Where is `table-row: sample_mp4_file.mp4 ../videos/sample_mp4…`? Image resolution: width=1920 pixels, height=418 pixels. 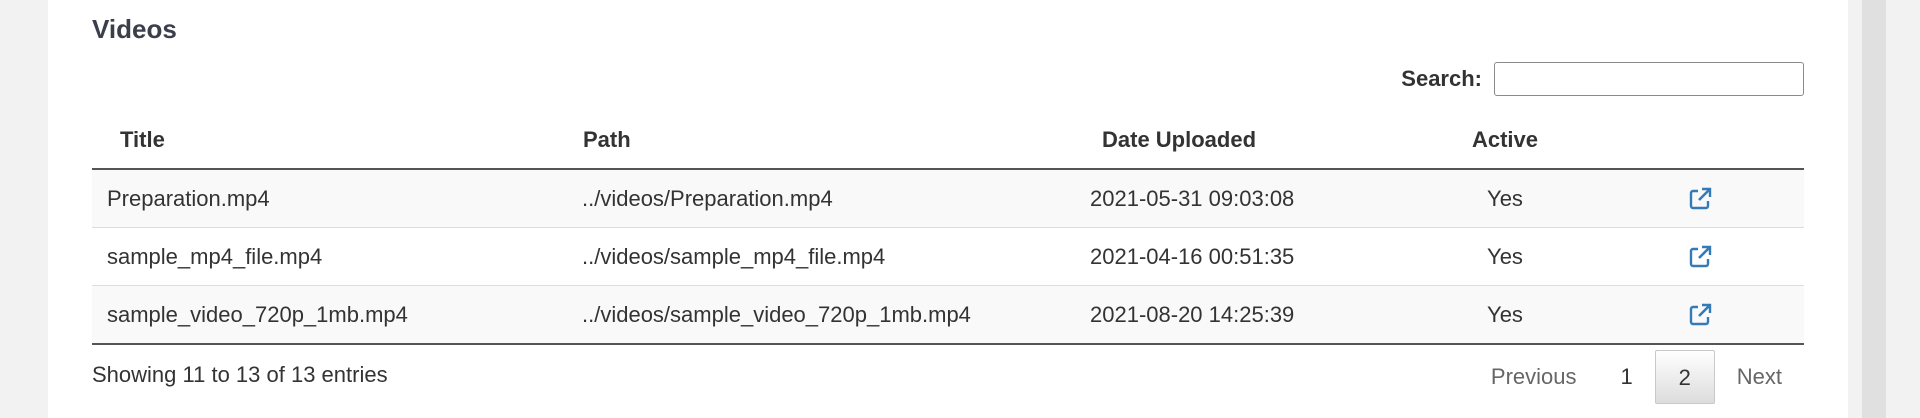 table-row: sample_mp4_file.mp4 ../videos/sample_mp4… is located at coordinates (948, 256).